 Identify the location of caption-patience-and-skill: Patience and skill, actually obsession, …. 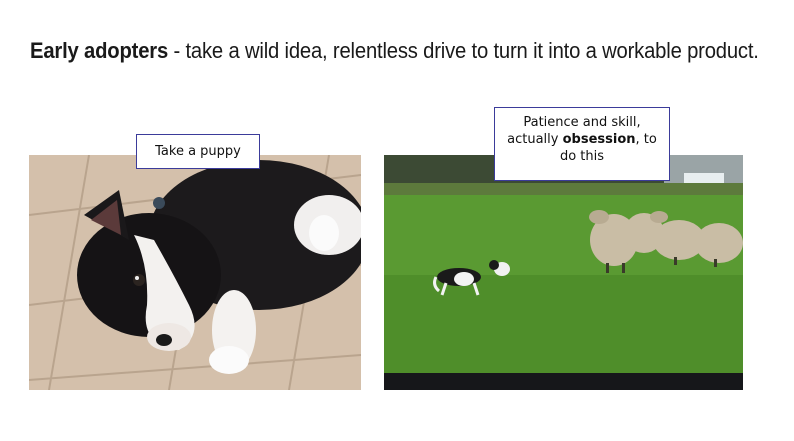
(582, 144).